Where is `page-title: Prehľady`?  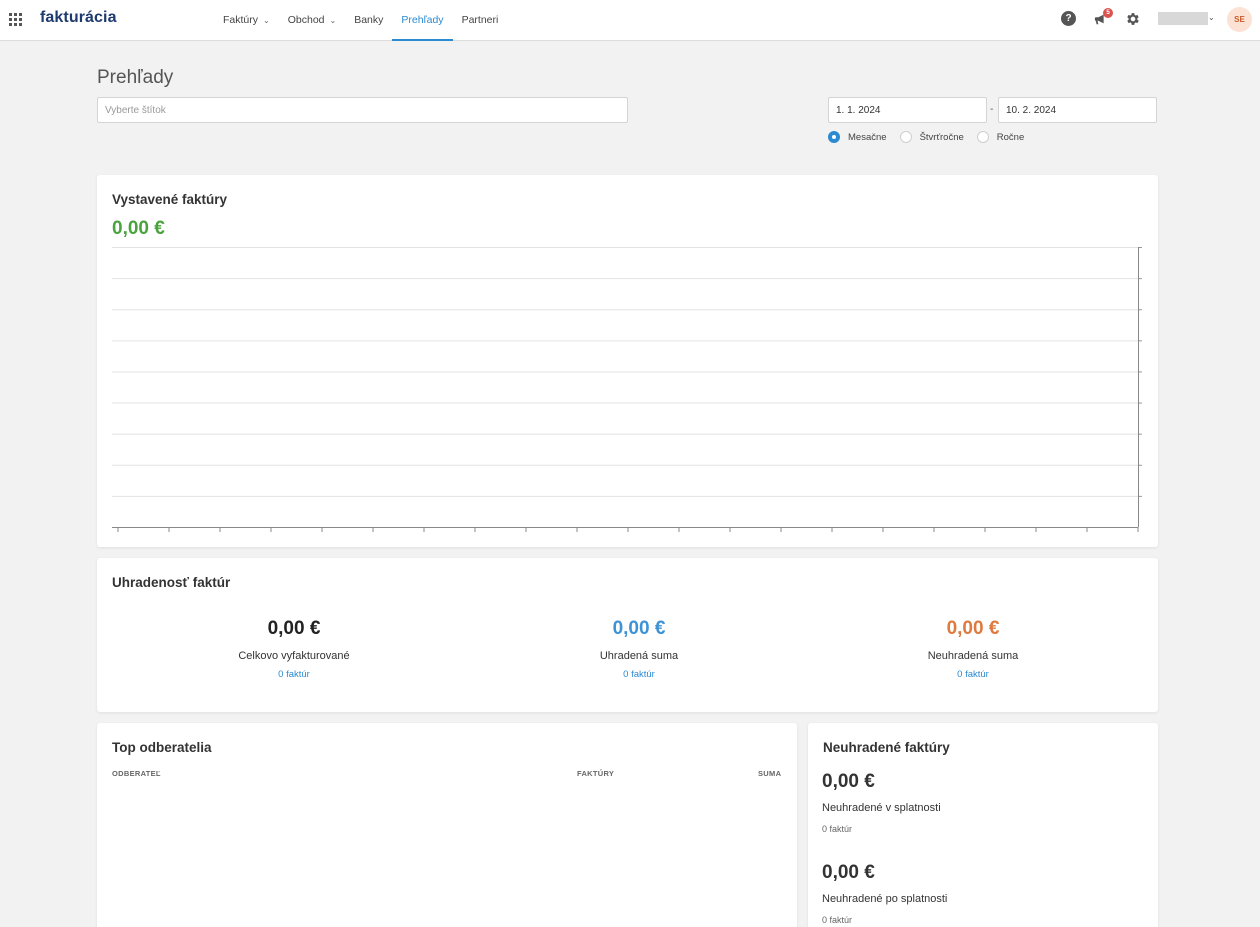
page-title: Prehľady is located at coordinates (135, 77).